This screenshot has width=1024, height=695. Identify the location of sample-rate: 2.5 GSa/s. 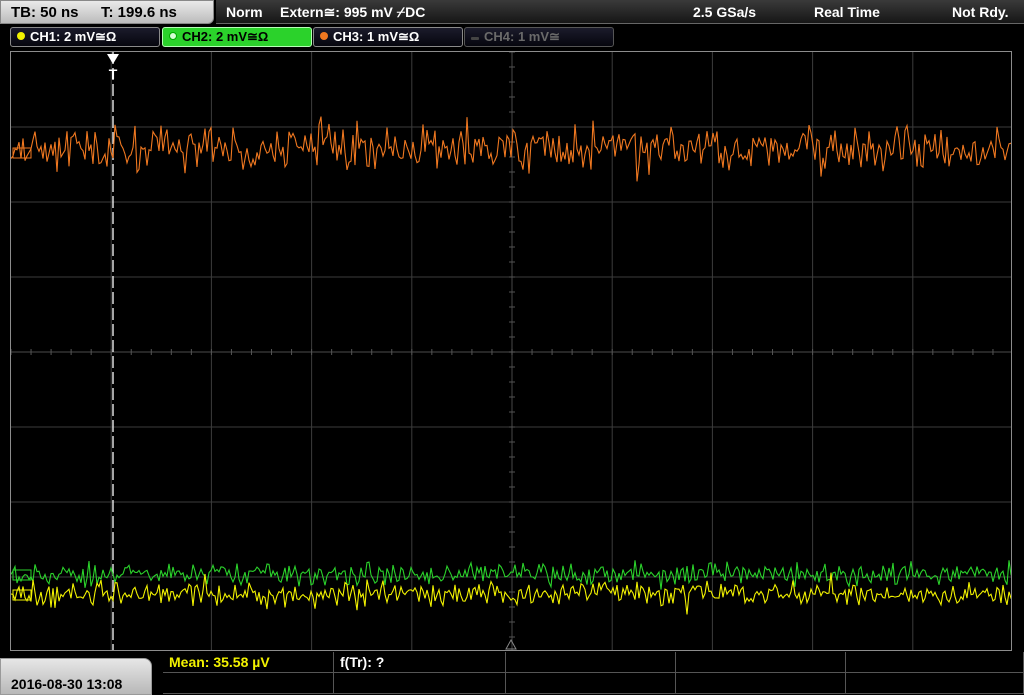
(725, 12).